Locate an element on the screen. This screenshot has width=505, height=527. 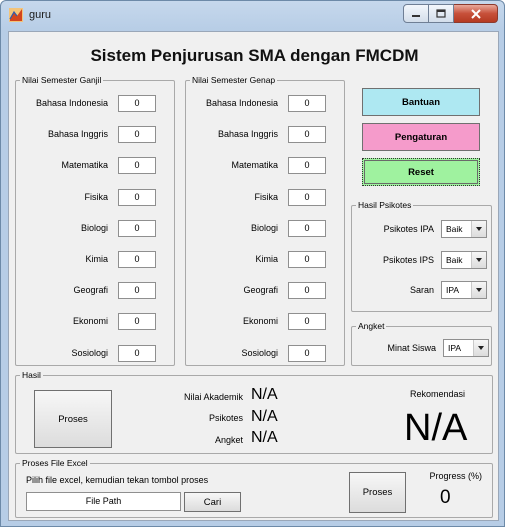
genap-input-0: 0 is located at coordinates (307, 103).